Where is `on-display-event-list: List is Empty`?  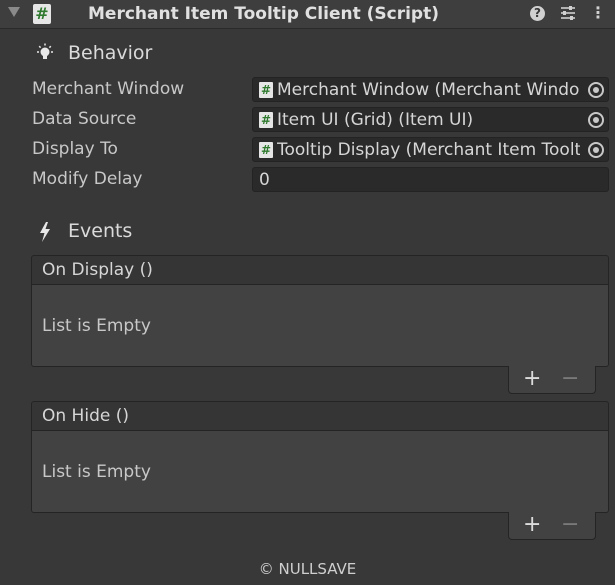
on-display-event-list: List is Empty is located at coordinates (320, 326).